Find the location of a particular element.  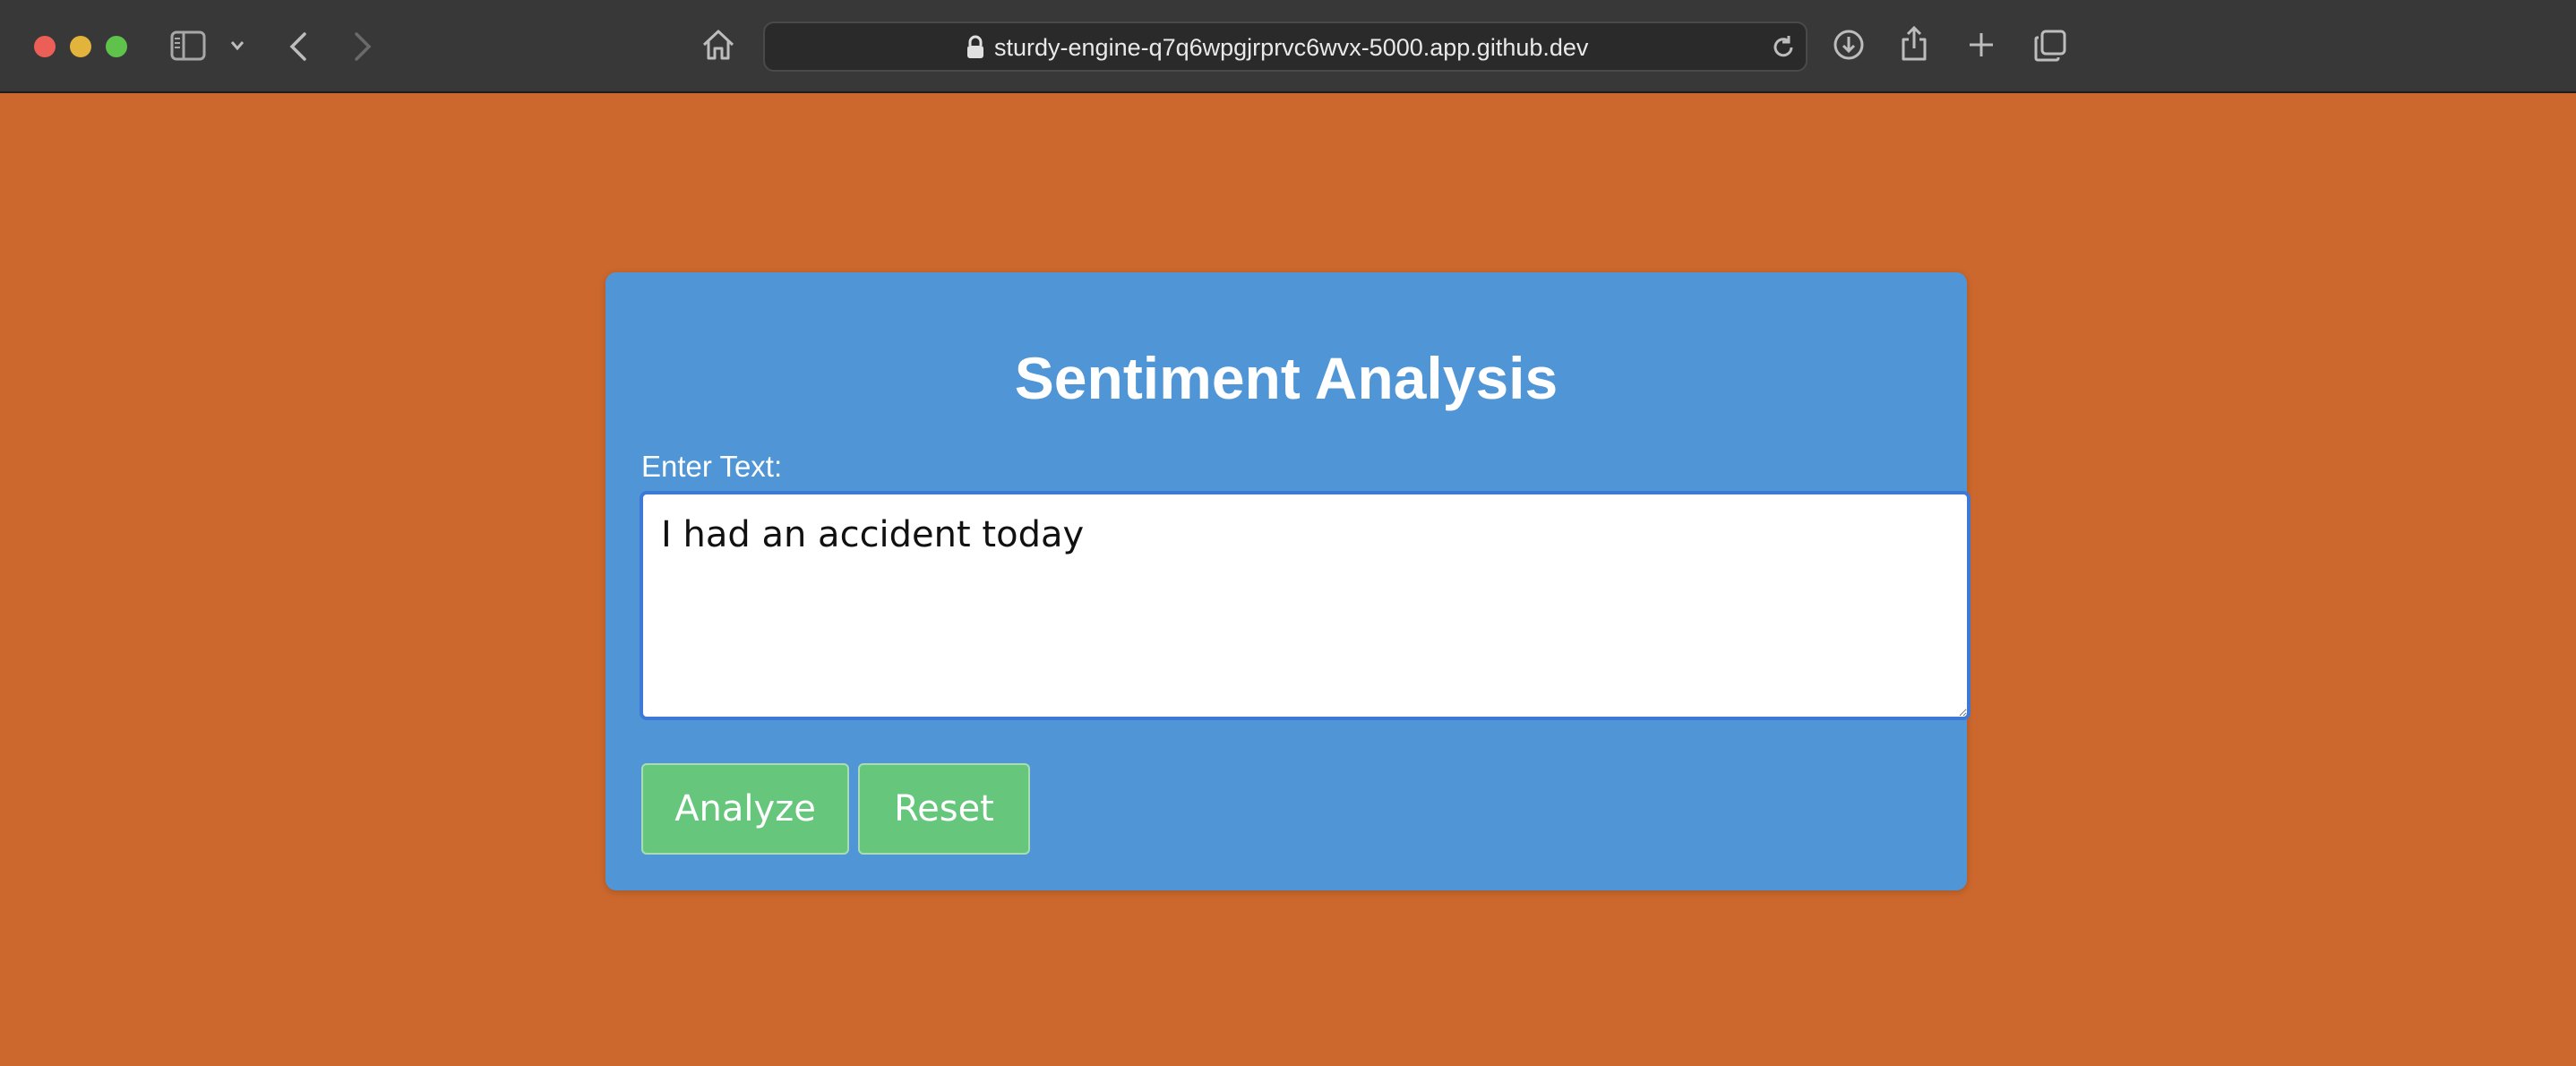

download-icon is located at coordinates (1849, 45).